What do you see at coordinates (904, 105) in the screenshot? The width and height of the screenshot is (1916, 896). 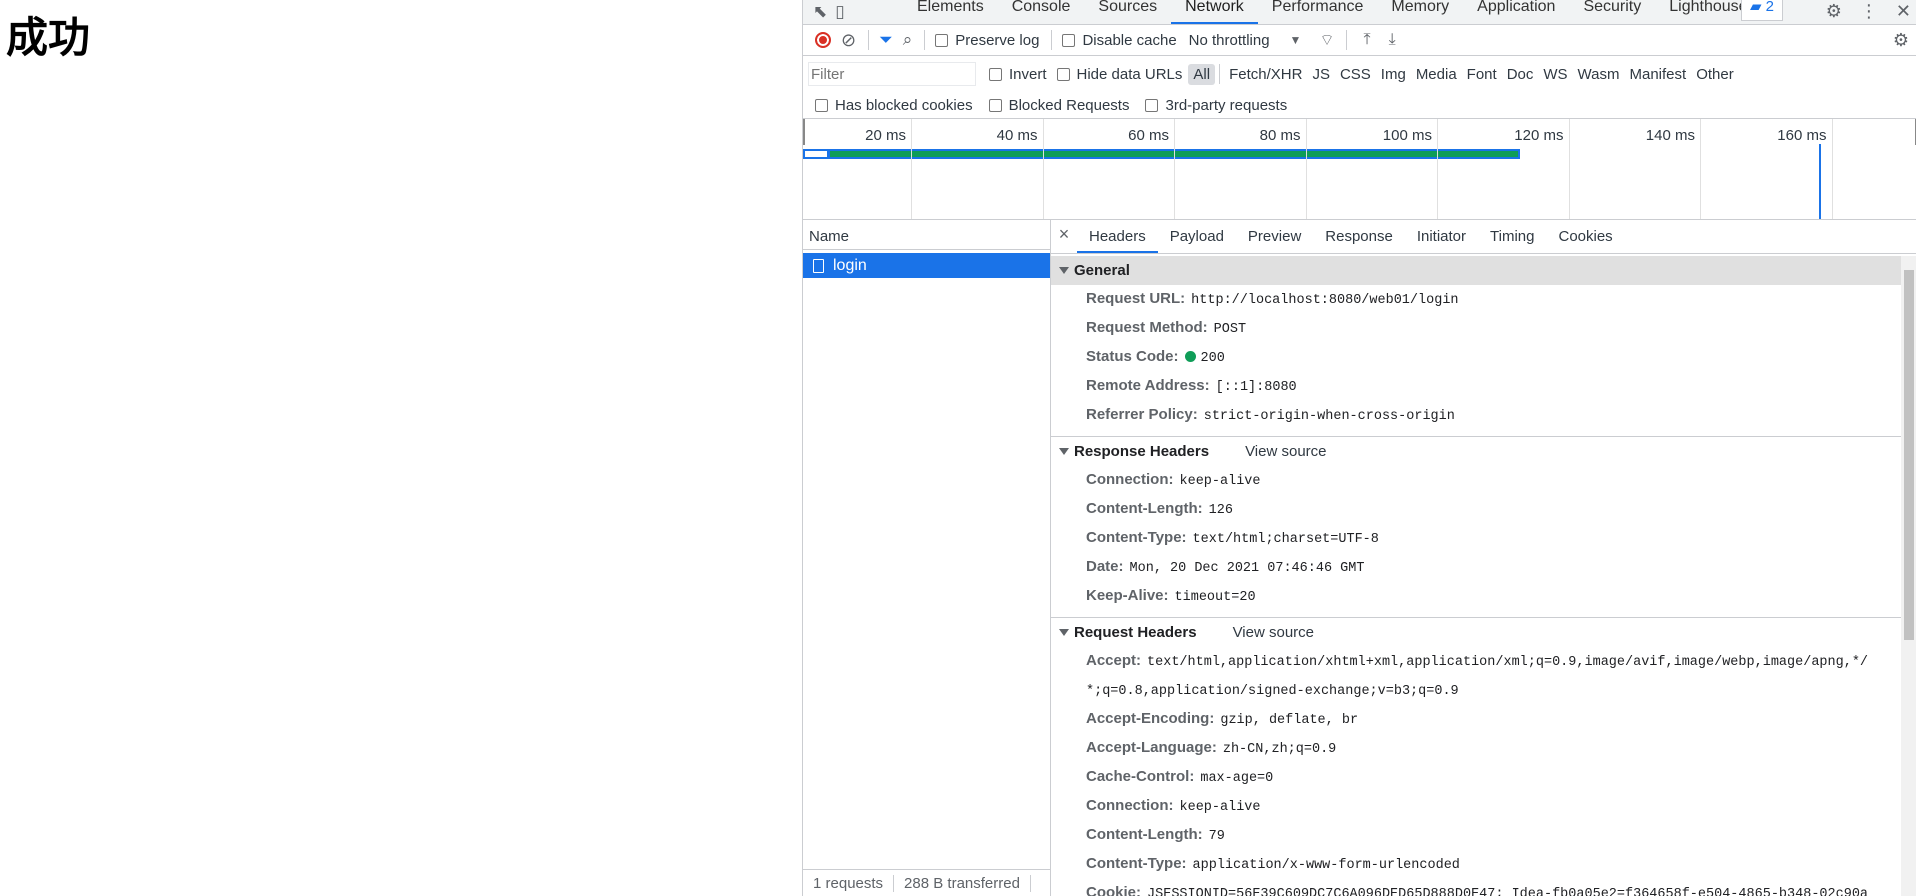 I see `has-blocked-cookies-label: Has blocked cookies` at bounding box center [904, 105].